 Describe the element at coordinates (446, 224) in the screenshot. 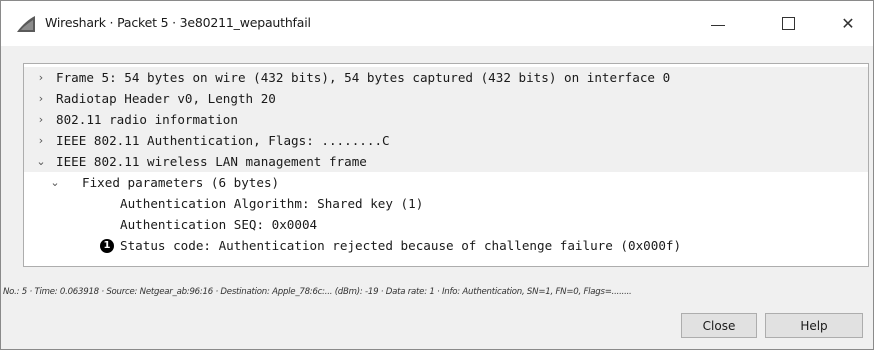

I see `tree-row: Authentication SEQ: 0x0004` at that location.